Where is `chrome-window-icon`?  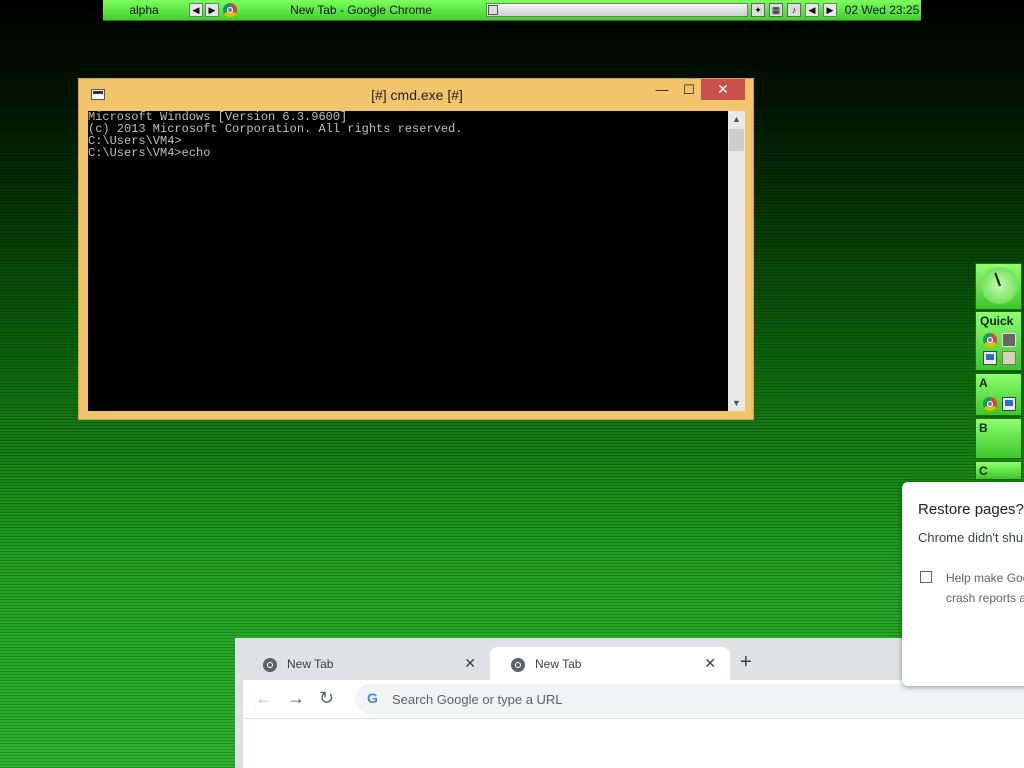
chrome-window-icon is located at coordinates (990, 404).